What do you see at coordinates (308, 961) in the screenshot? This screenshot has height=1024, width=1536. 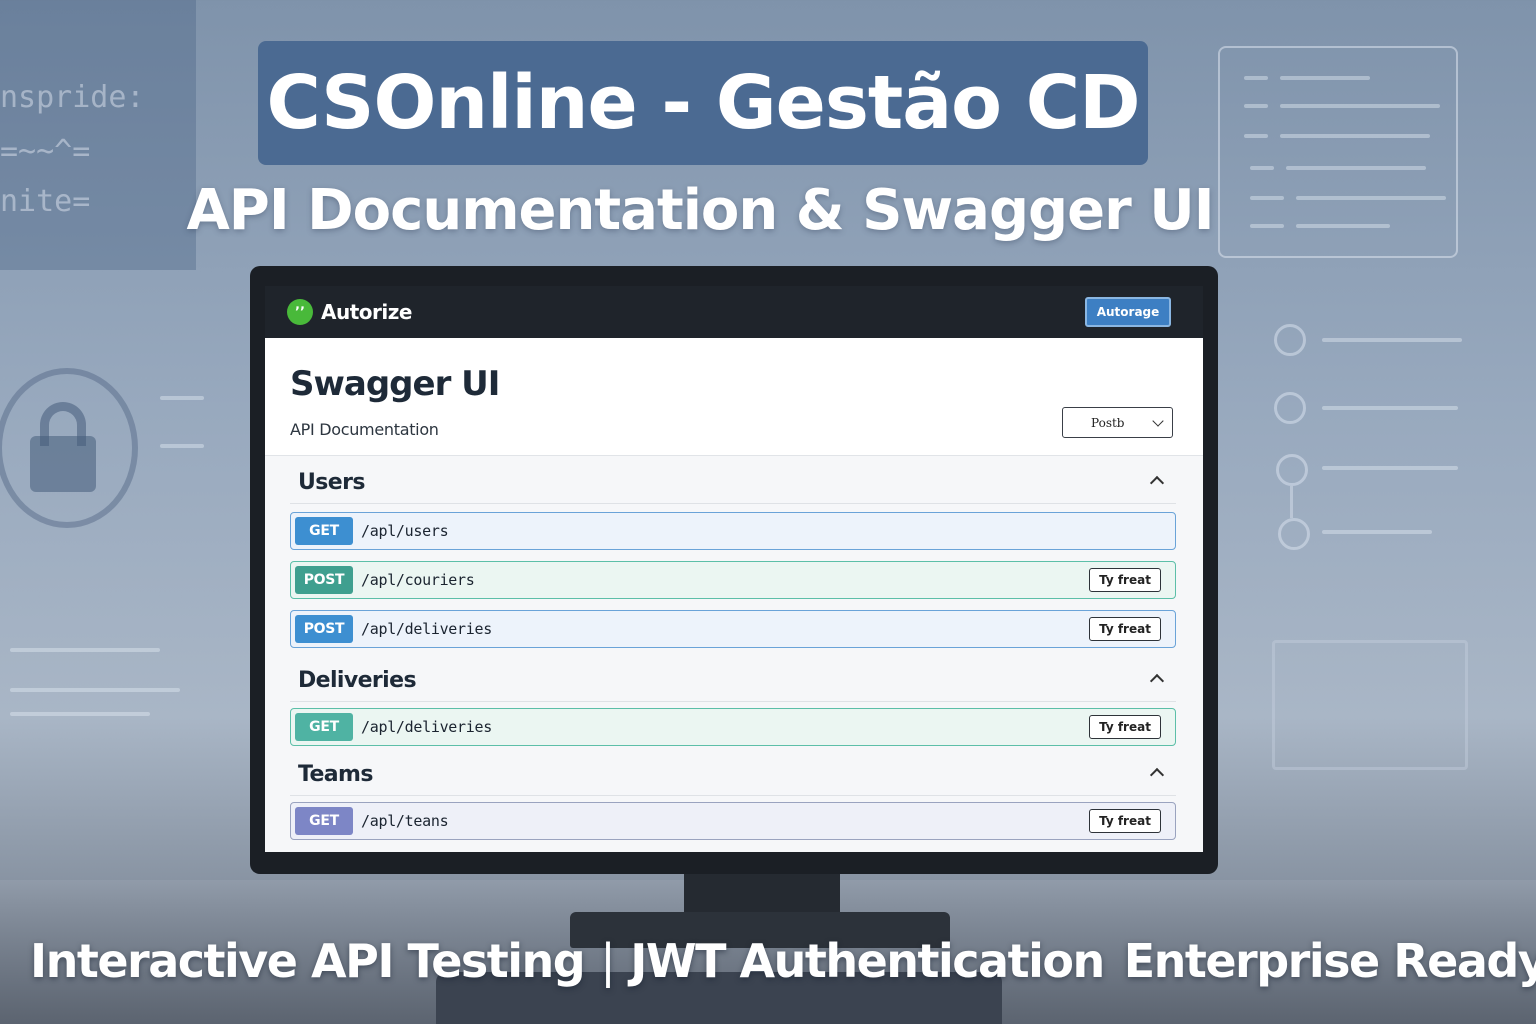 I see `feature-interactive-testing: Interactive API Testing` at bounding box center [308, 961].